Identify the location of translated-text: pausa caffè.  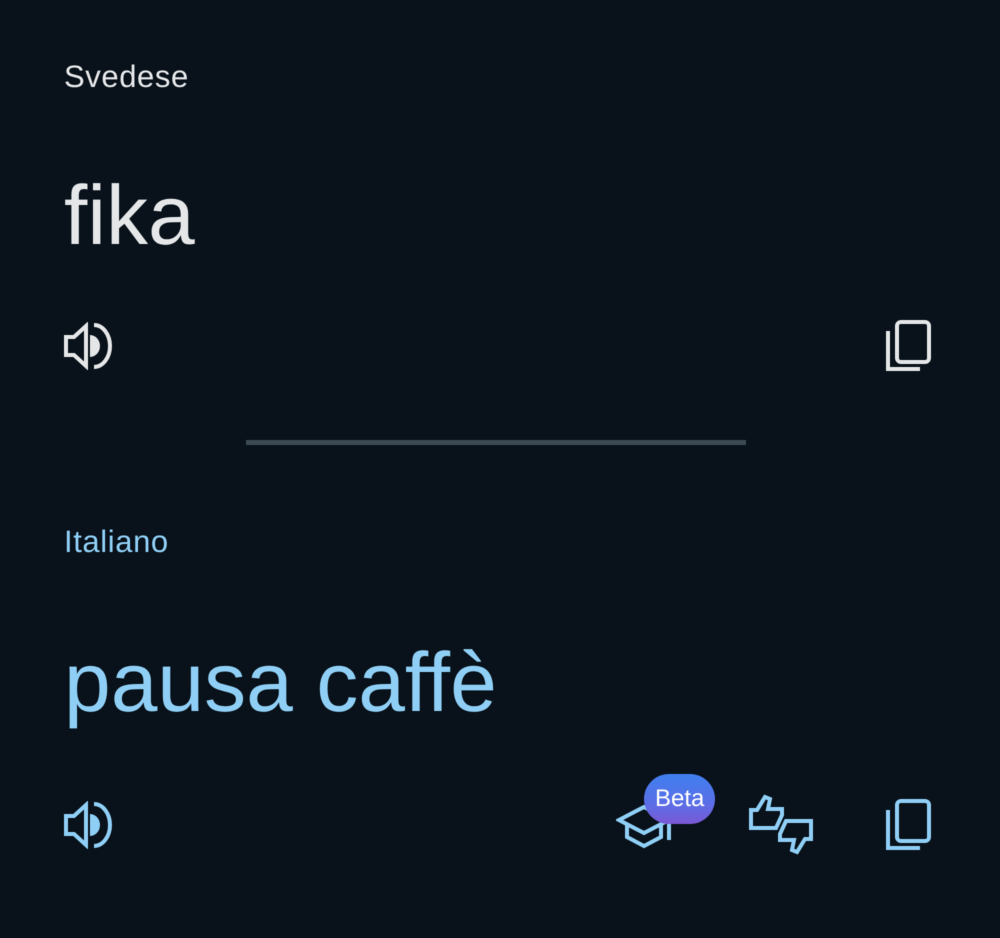
(280, 682).